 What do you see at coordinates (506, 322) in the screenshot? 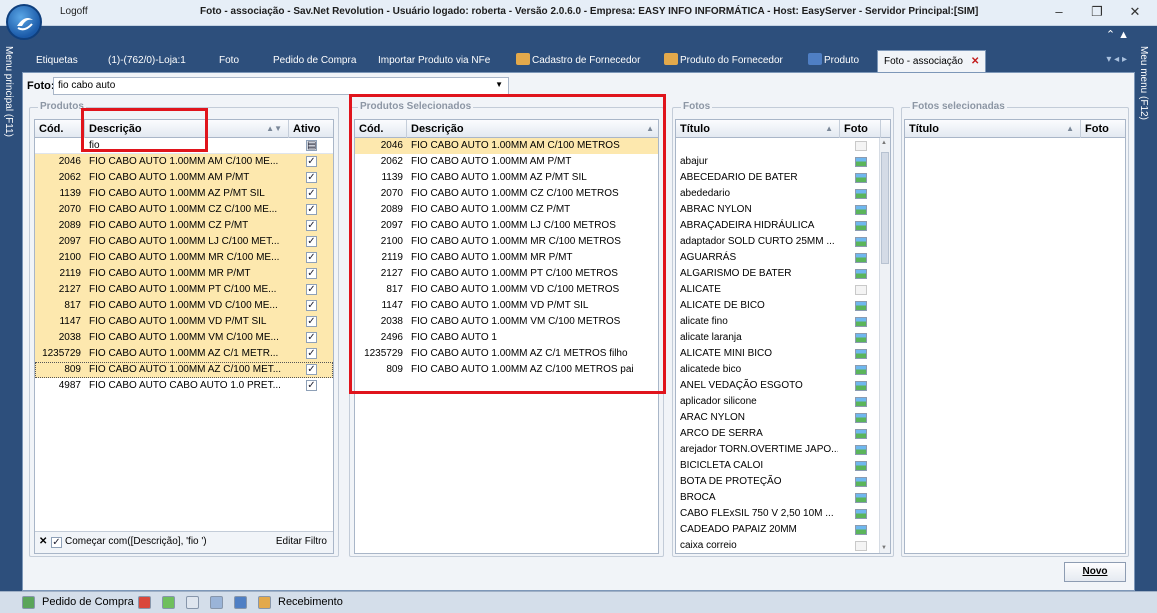
I see `table-row: 2038 FIO CABO AUTO 1.00MM VM C/100 METROS` at bounding box center [506, 322].